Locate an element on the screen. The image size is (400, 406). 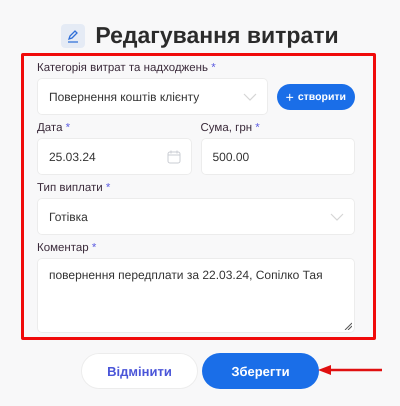
field-label: Тип виплати * is located at coordinates (74, 188).